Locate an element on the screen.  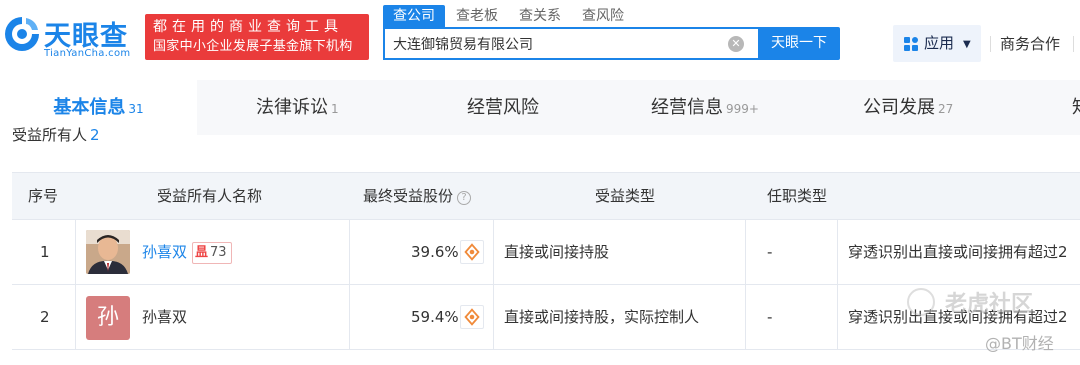
person-photo-icon is located at coordinates (108, 252).